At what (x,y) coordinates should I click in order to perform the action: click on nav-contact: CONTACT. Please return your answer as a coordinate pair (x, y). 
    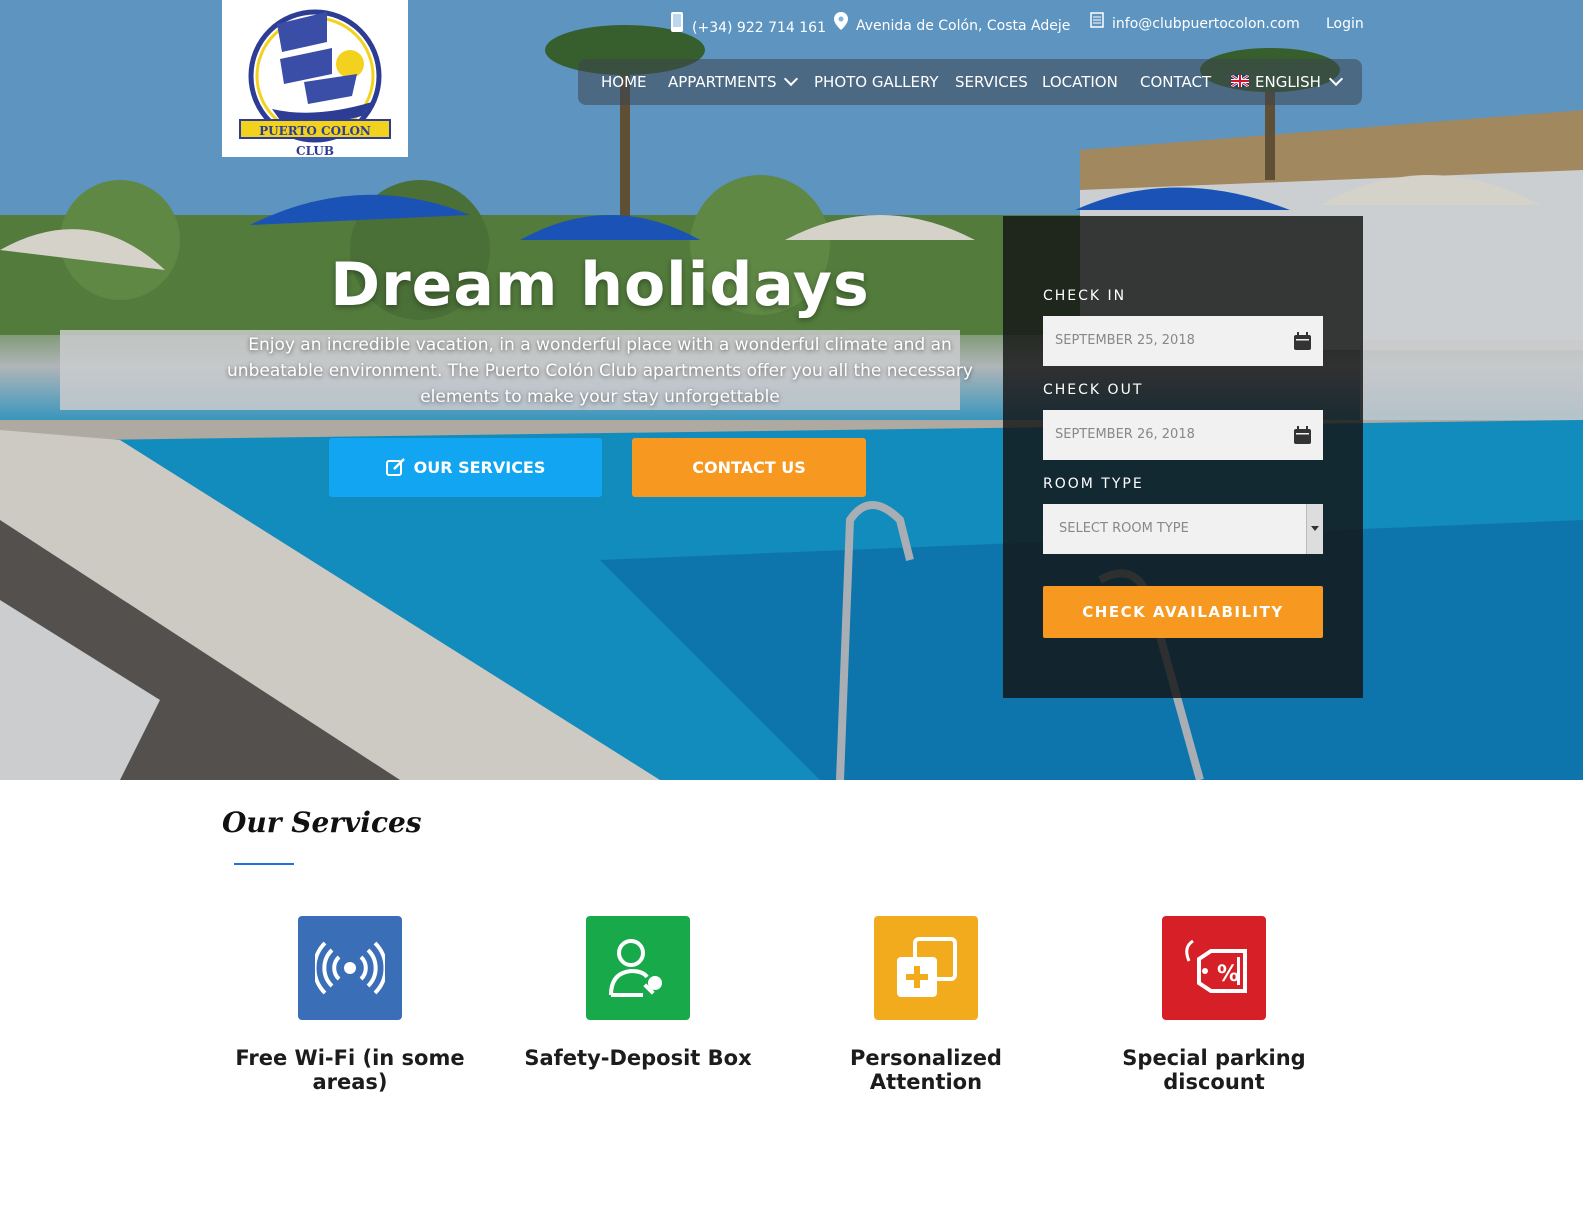
    Looking at the image, I should click on (1175, 82).